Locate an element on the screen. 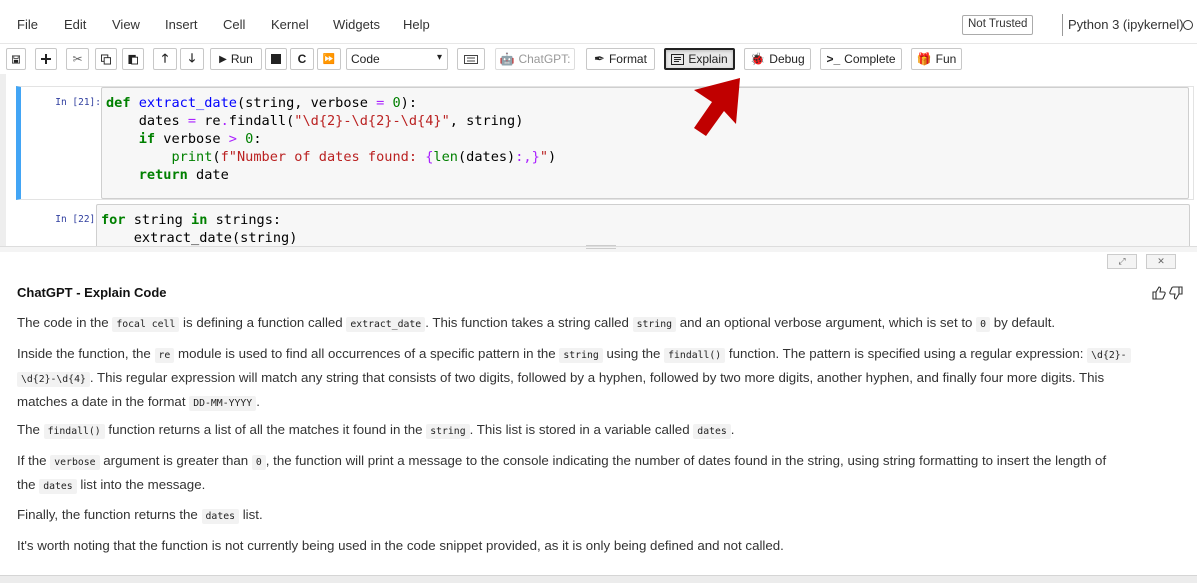 The image size is (1197, 583). splitter-grip is located at coordinates (601, 247).